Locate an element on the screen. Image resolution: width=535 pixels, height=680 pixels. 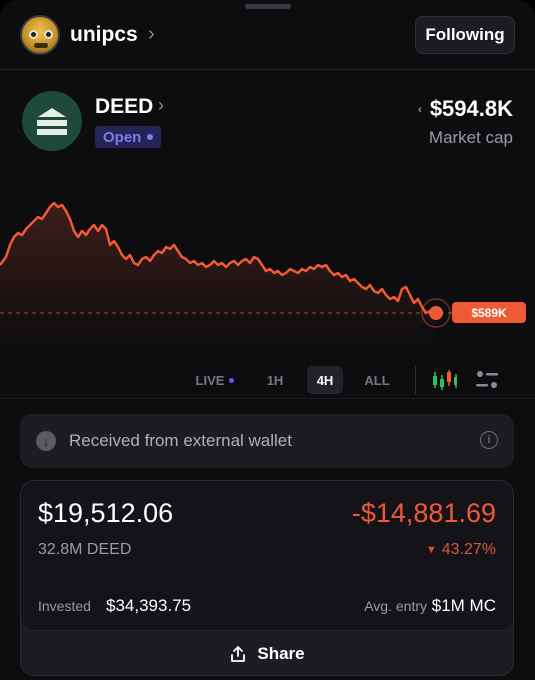
avg-entry-label: Avg. entry is located at coordinates (395, 606).